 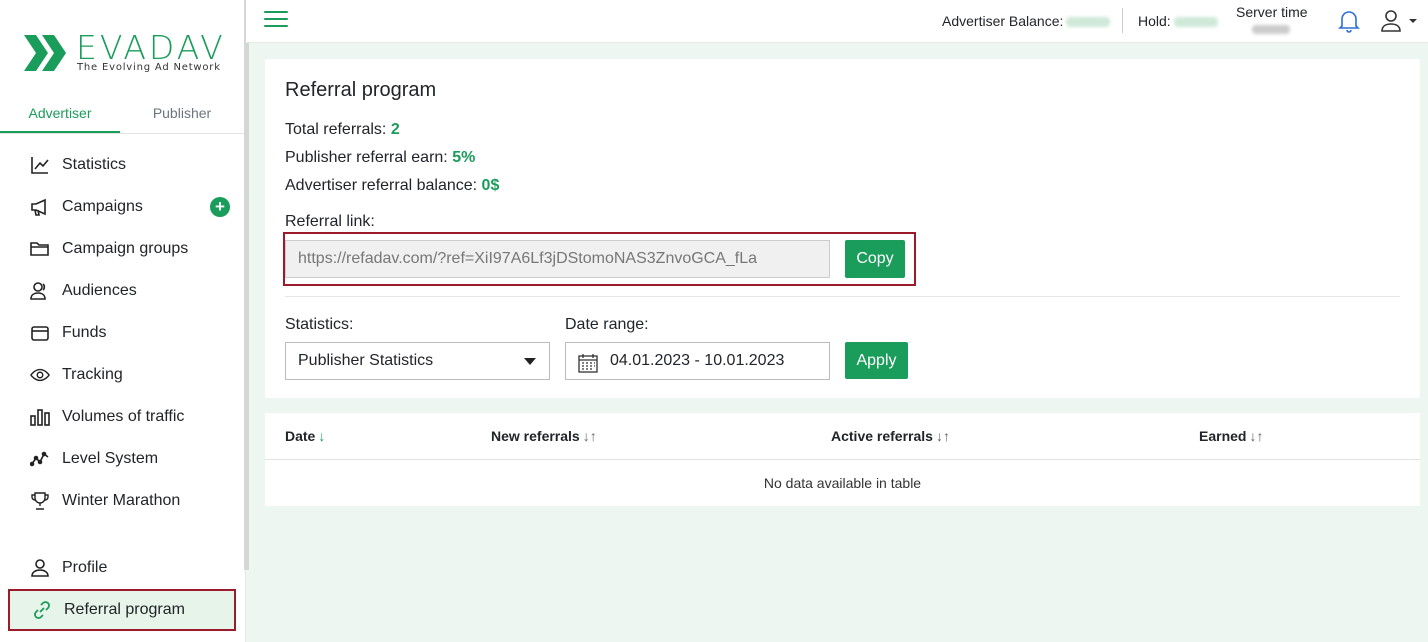 I want to click on column-header-earned: Earned ↓↑, so click(x=1231, y=436).